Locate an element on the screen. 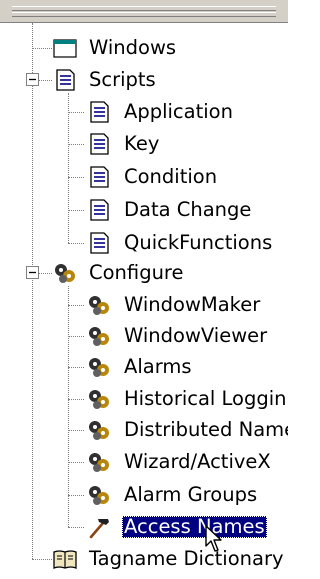  tree-item-label: Historical Loggin is located at coordinates (205, 398).